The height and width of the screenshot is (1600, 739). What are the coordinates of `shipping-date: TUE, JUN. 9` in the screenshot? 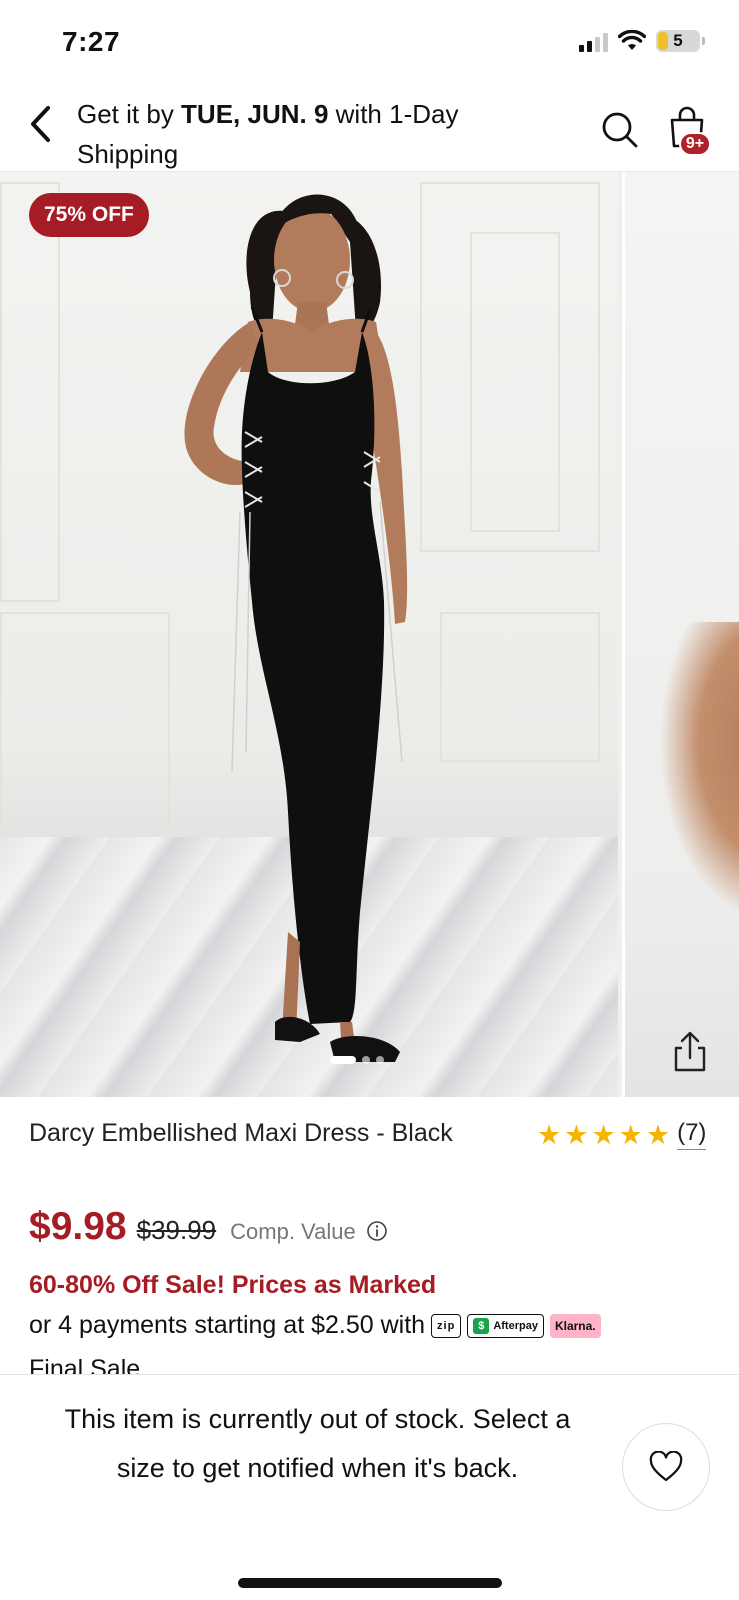 It's located at (255, 114).